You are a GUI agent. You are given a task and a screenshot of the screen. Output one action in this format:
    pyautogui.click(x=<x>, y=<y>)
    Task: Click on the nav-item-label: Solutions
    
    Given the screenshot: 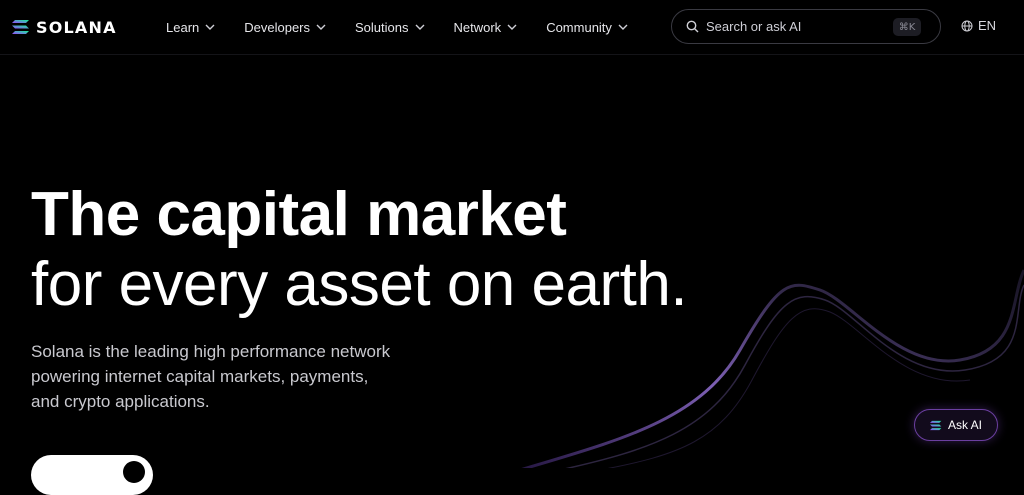 What is the action you would take?
    pyautogui.click(x=382, y=27)
    